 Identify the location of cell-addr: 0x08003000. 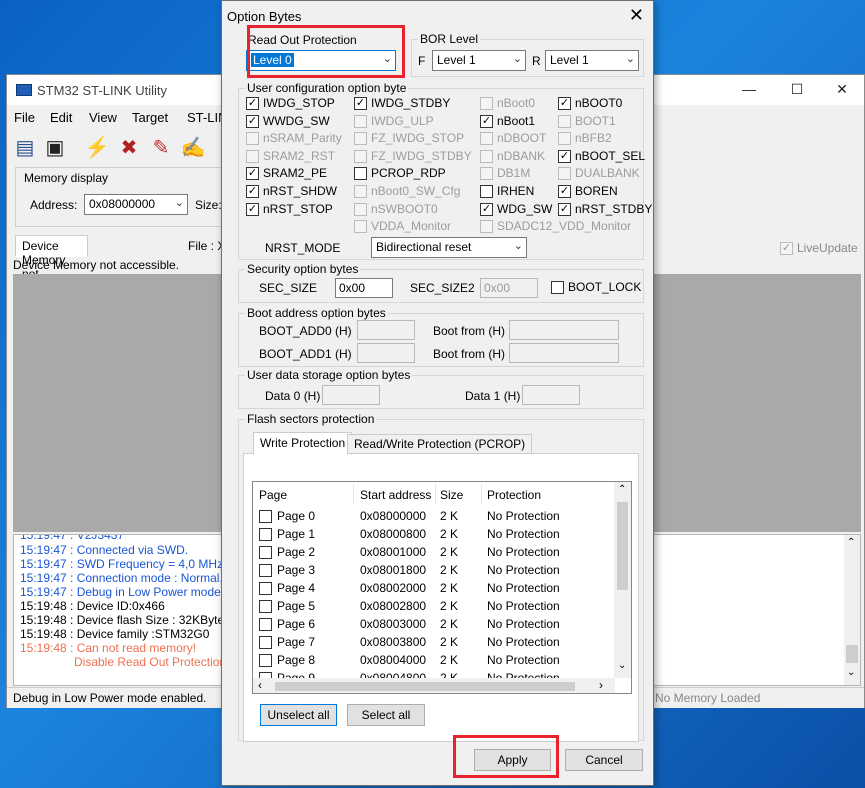
(393, 624).